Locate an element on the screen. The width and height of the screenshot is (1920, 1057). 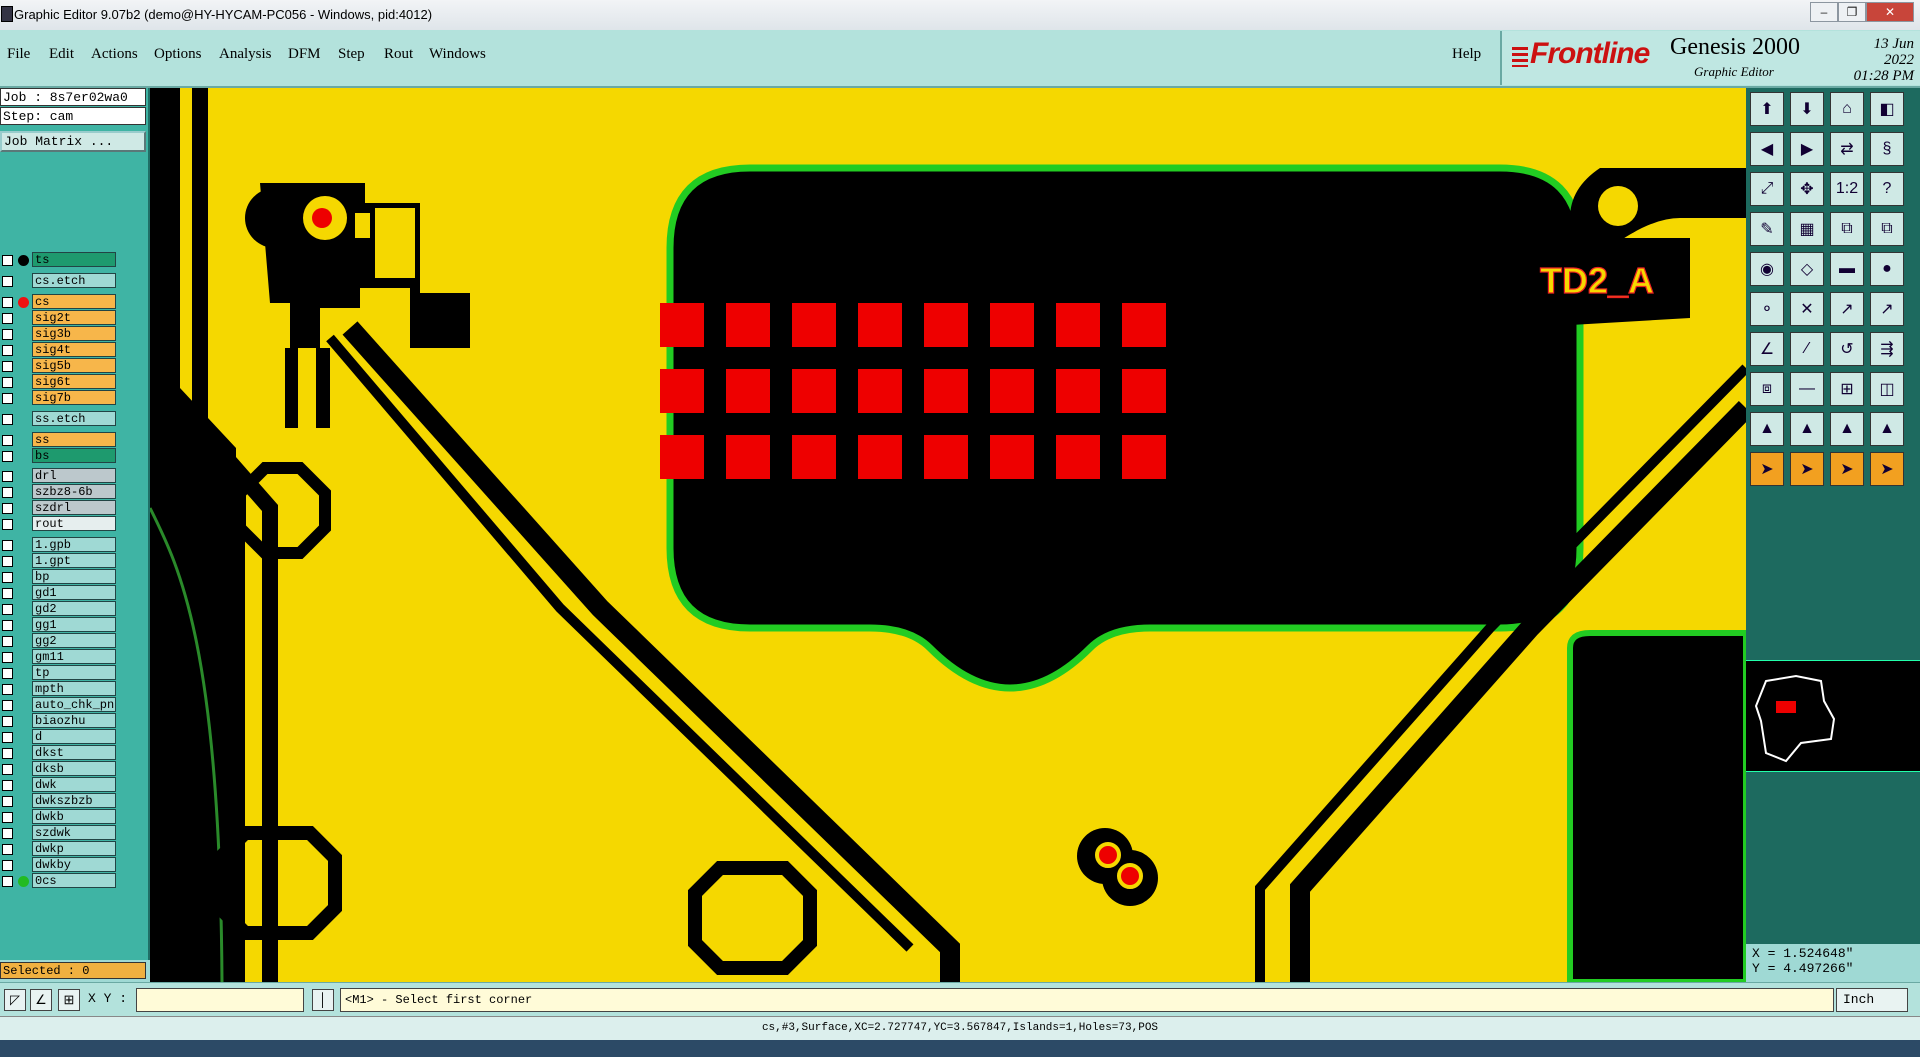
layer-name: mpth is located at coordinates (74, 689).